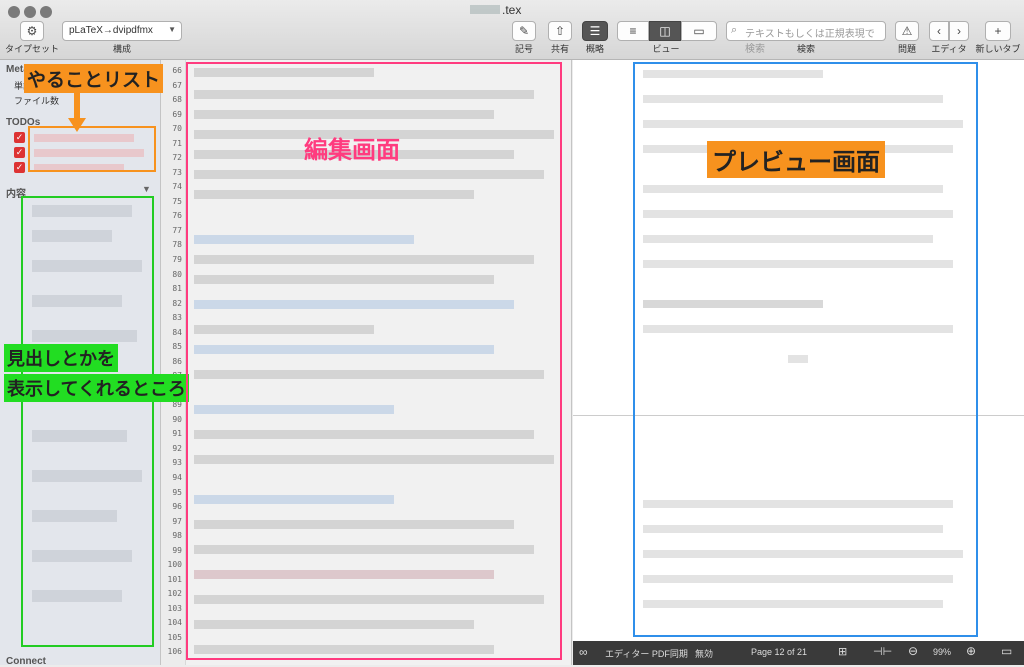 This screenshot has width=1024, height=667. I want to click on line-number: 96, so click(177, 507).